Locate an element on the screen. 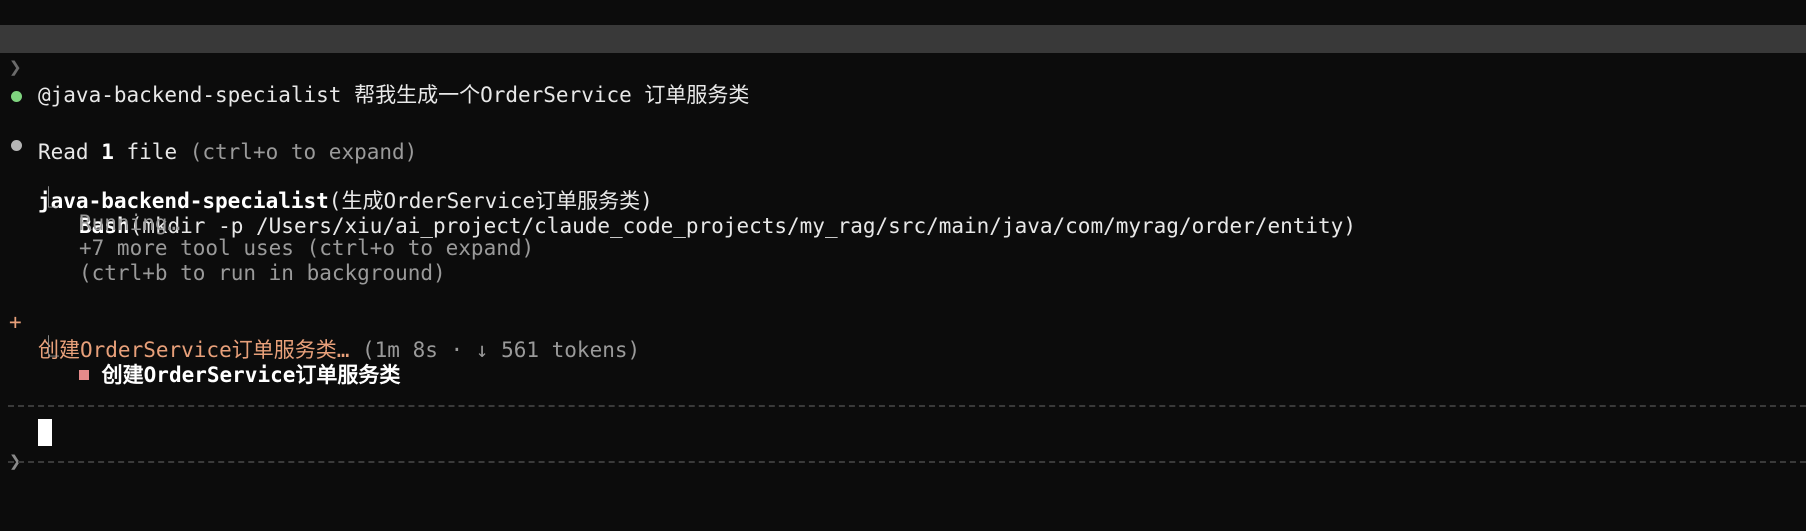 This screenshot has height=531, width=1806. input-line: ❯ is located at coordinates (903, 446).